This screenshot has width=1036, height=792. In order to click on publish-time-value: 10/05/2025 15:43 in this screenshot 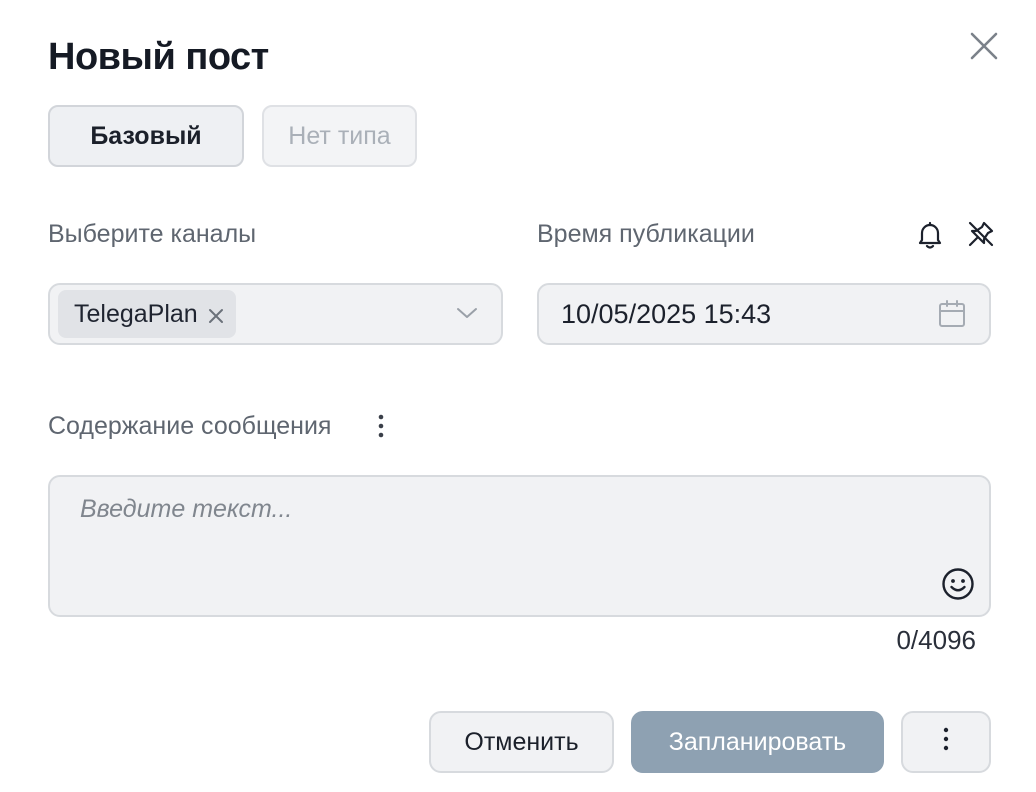, I will do `click(666, 314)`.